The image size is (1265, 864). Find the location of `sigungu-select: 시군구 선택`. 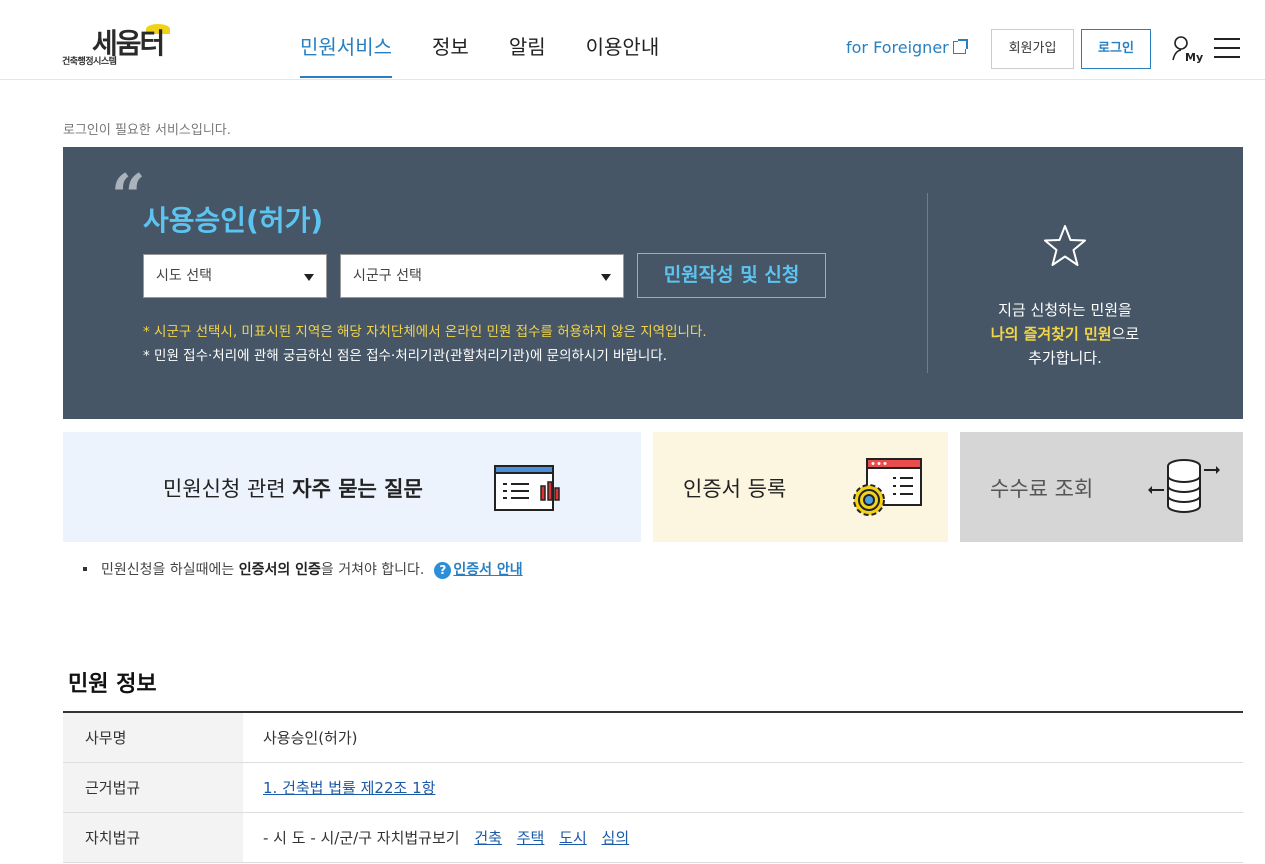

sigungu-select: 시군구 선택 is located at coordinates (482, 276).